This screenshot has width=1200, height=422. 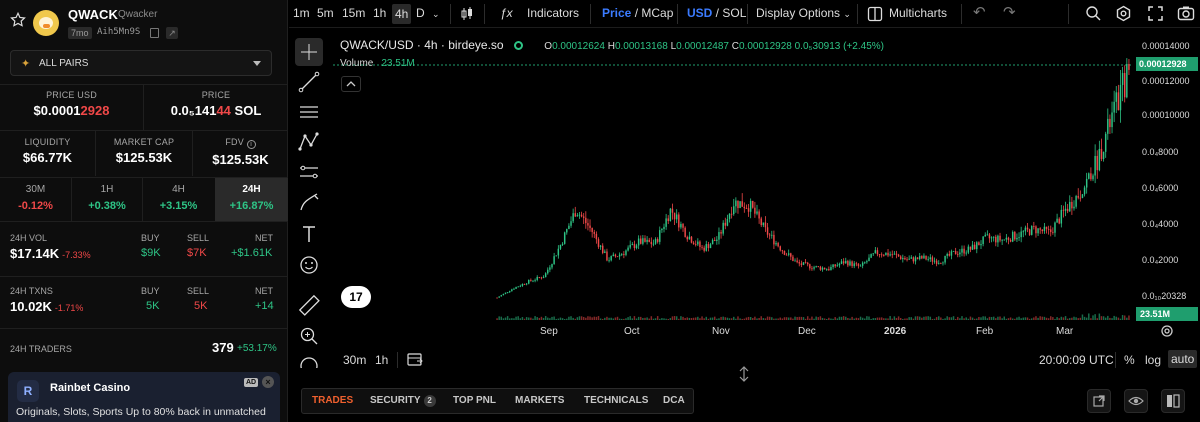 What do you see at coordinates (107, 199) in the screenshot?
I see `timeframe-1h: 1H +0.38%` at bounding box center [107, 199].